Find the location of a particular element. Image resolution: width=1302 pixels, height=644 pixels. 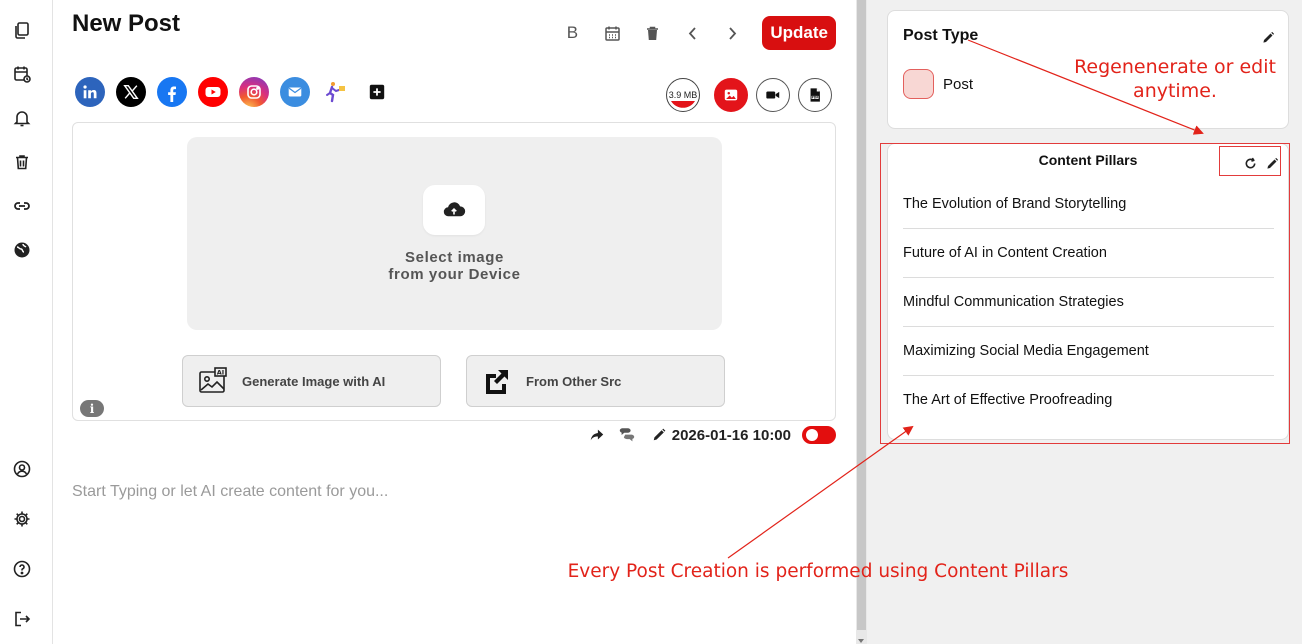

x-icon is located at coordinates (131, 92).